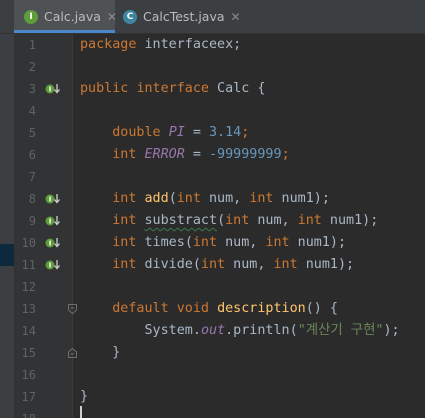  I want to click on code-line-3: 3 I public interface Calc {, so click(212, 89).